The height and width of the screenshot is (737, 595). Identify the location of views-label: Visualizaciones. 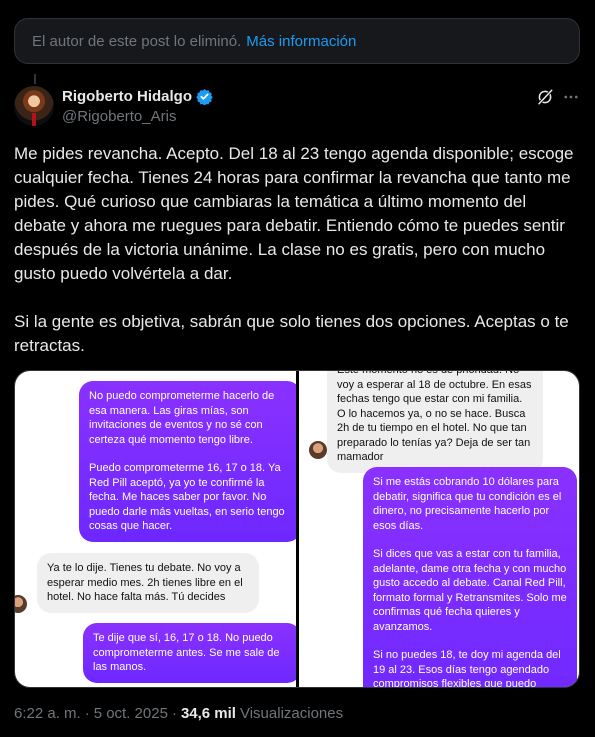
(291, 713).